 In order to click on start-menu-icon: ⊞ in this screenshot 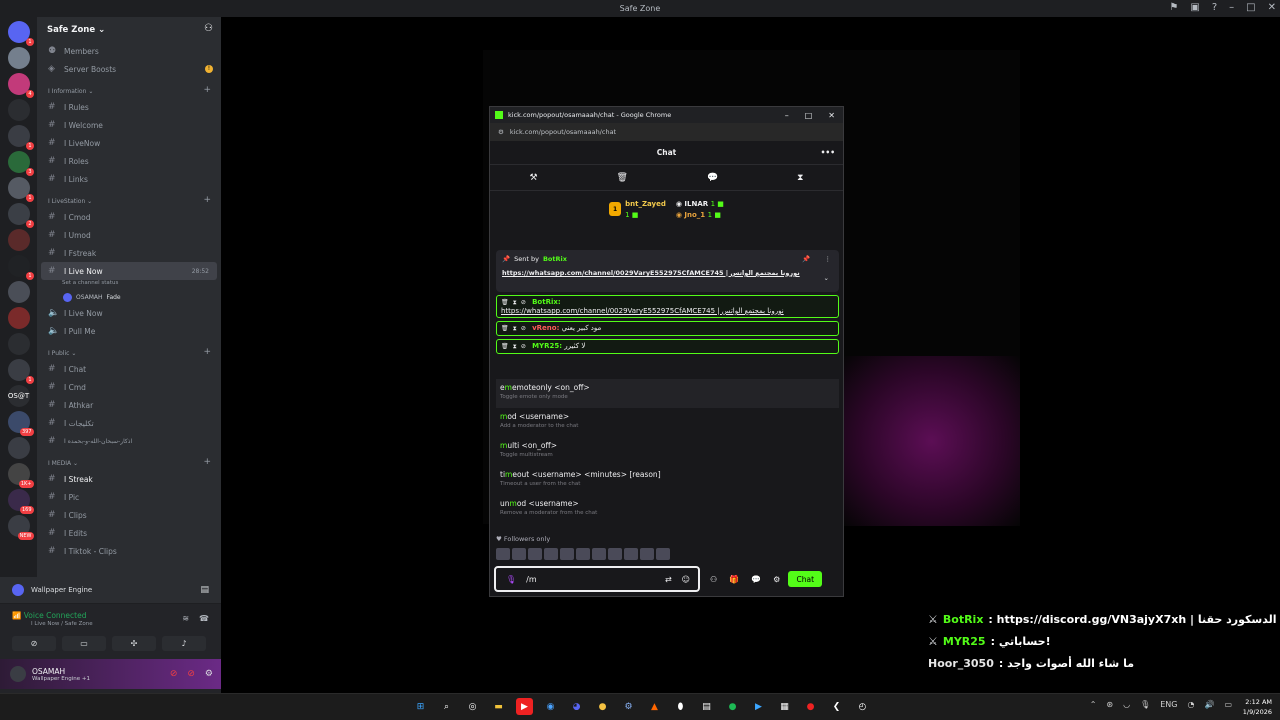, I will do `click(420, 706)`.